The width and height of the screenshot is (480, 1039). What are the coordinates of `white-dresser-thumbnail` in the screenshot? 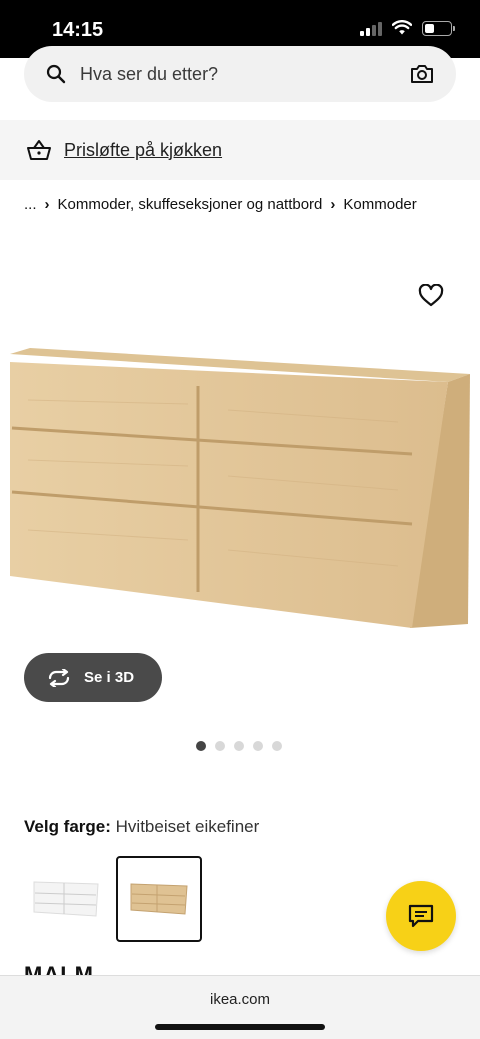 It's located at (66, 899).